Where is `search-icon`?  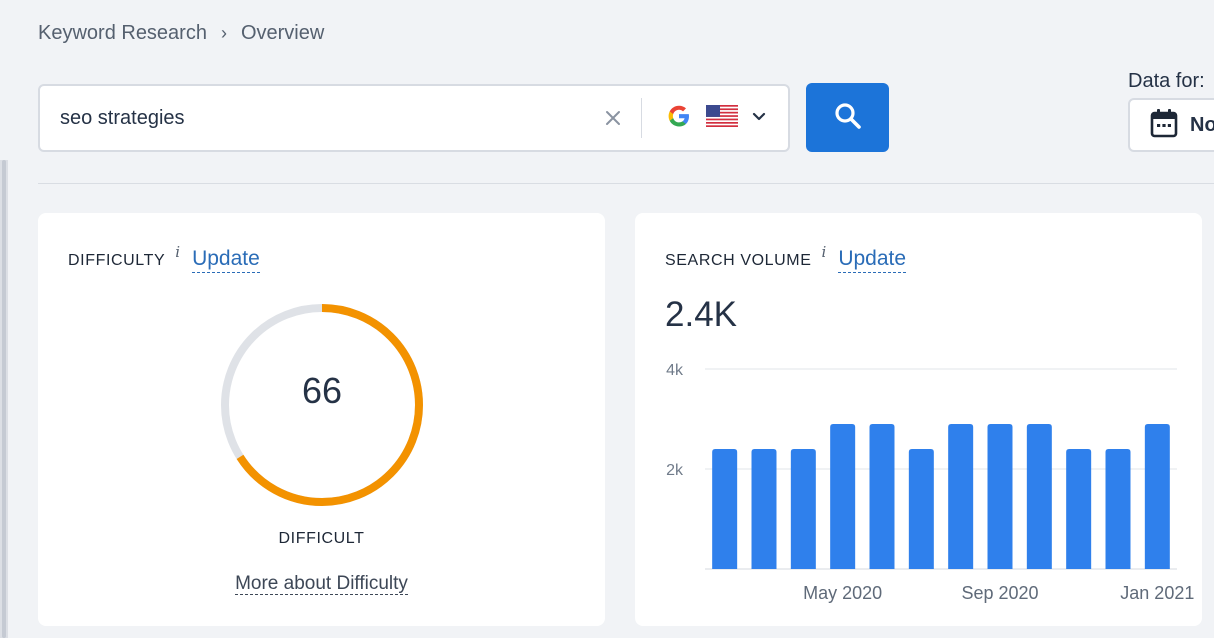 search-icon is located at coordinates (848, 117).